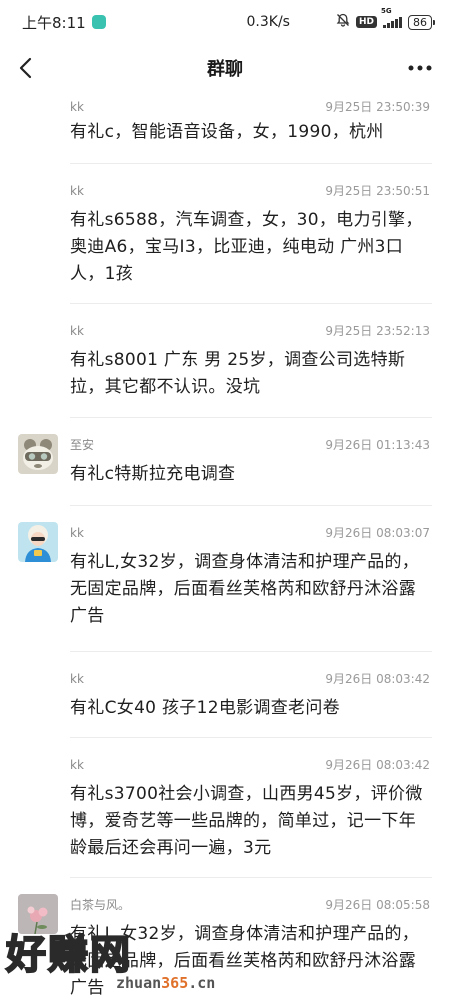 The image size is (450, 1000). I want to click on message-time: 9月26日 08:05:58, so click(377, 905).